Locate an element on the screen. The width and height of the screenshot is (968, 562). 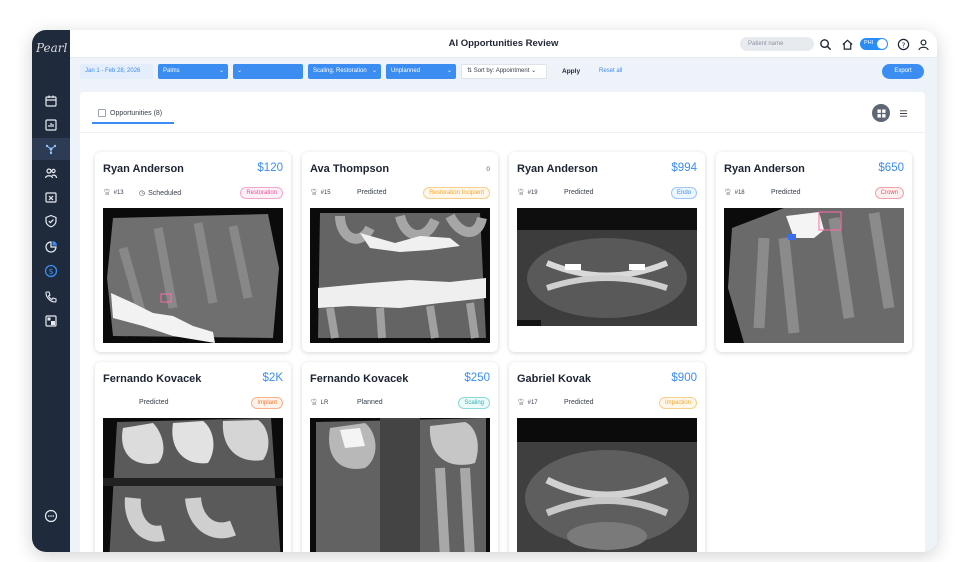
opportunity-card: Ryan Anderson $650 🦷︎ #18 Predicted Crown is located at coordinates (814, 252).